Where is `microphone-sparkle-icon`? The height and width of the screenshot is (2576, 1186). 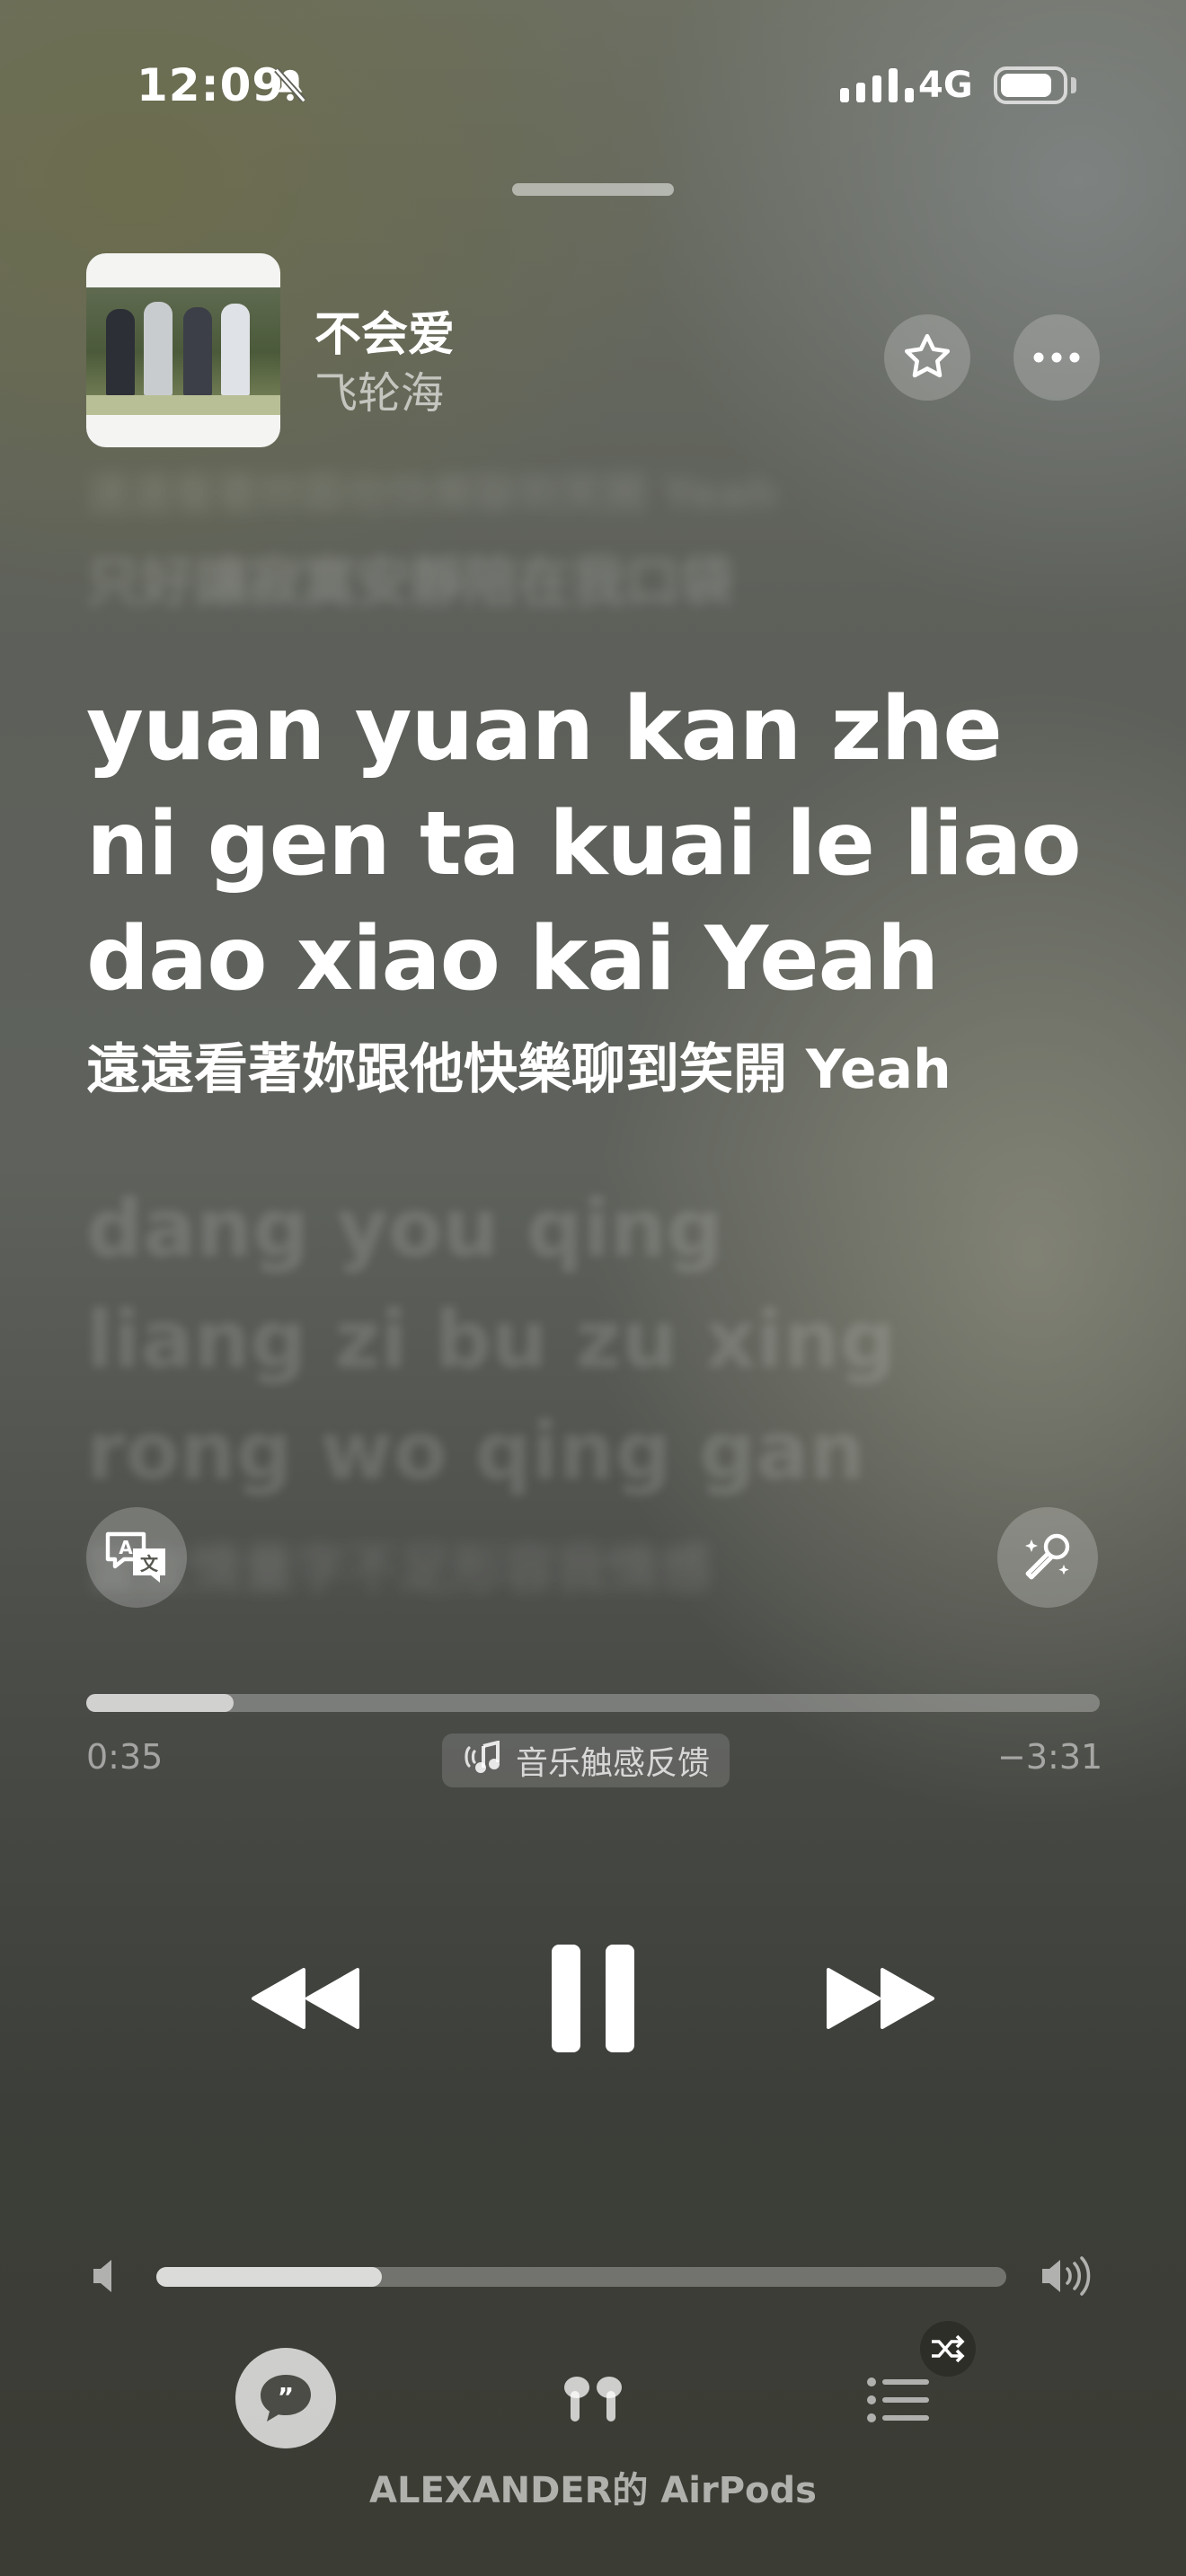
microphone-sparkle-icon is located at coordinates (1047, 1556).